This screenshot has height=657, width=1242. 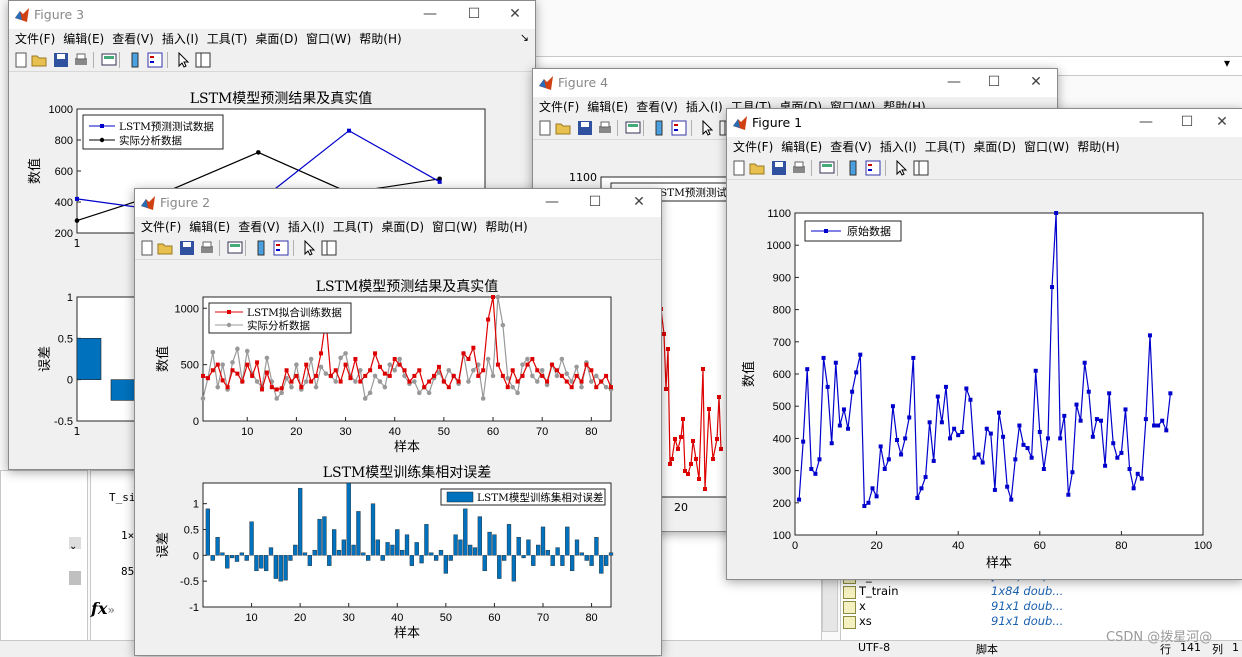 What do you see at coordinates (984, 123) in the screenshot?
I see `title-bar: Figure 1 — ☐ ✕` at bounding box center [984, 123].